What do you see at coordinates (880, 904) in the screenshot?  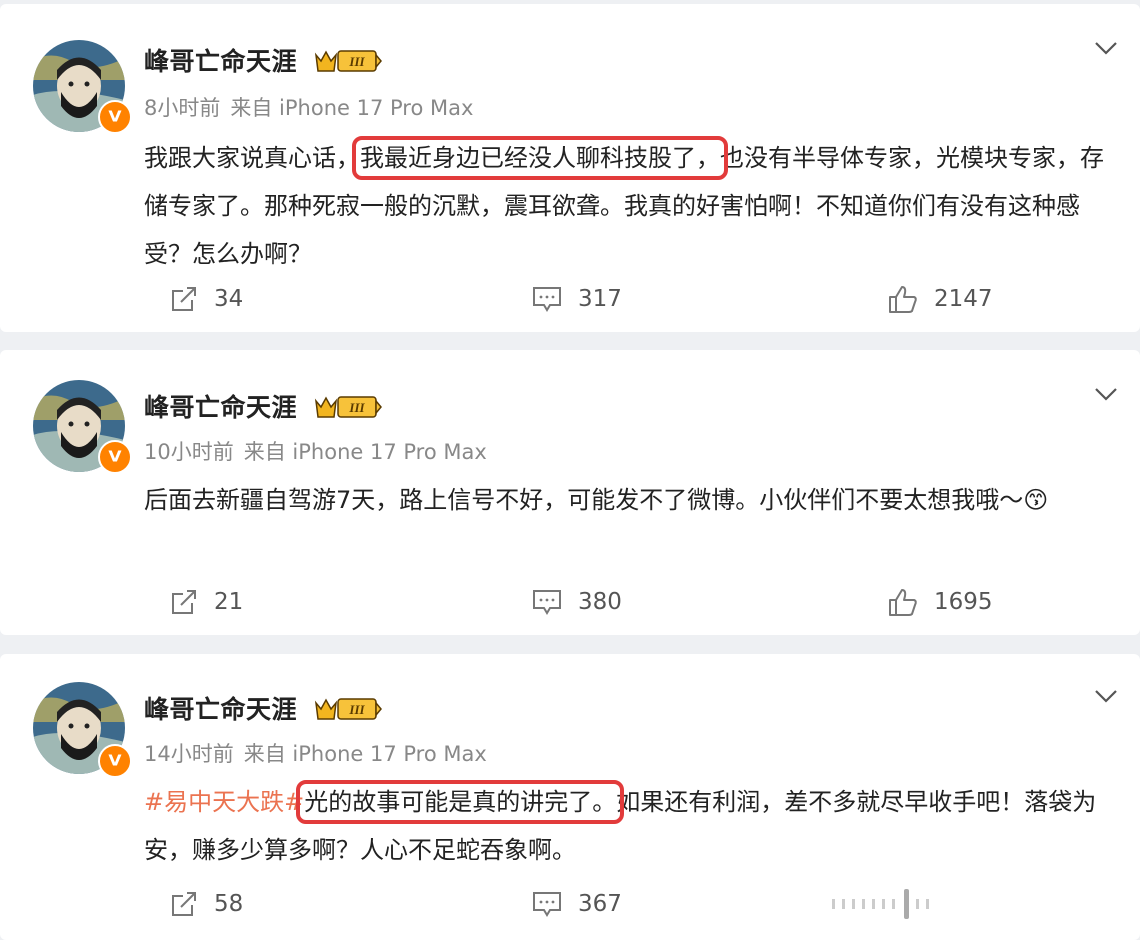 I see `loading-bars-icon` at bounding box center [880, 904].